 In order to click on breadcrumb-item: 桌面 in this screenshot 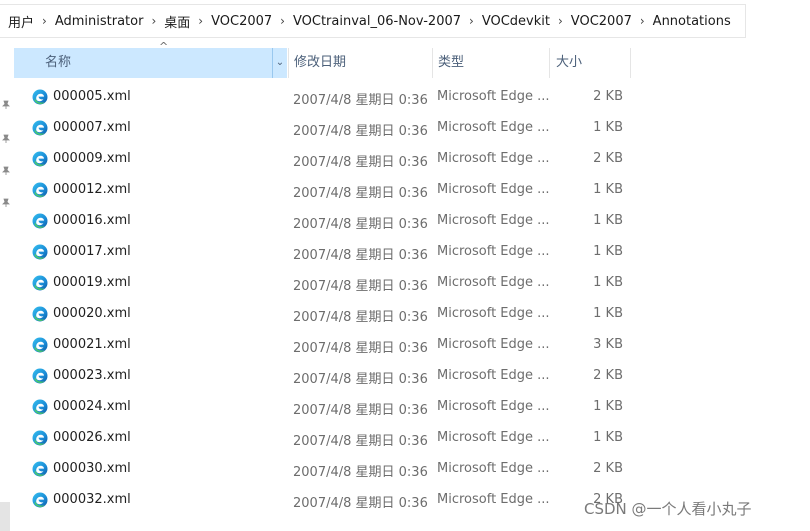, I will do `click(173, 21)`.